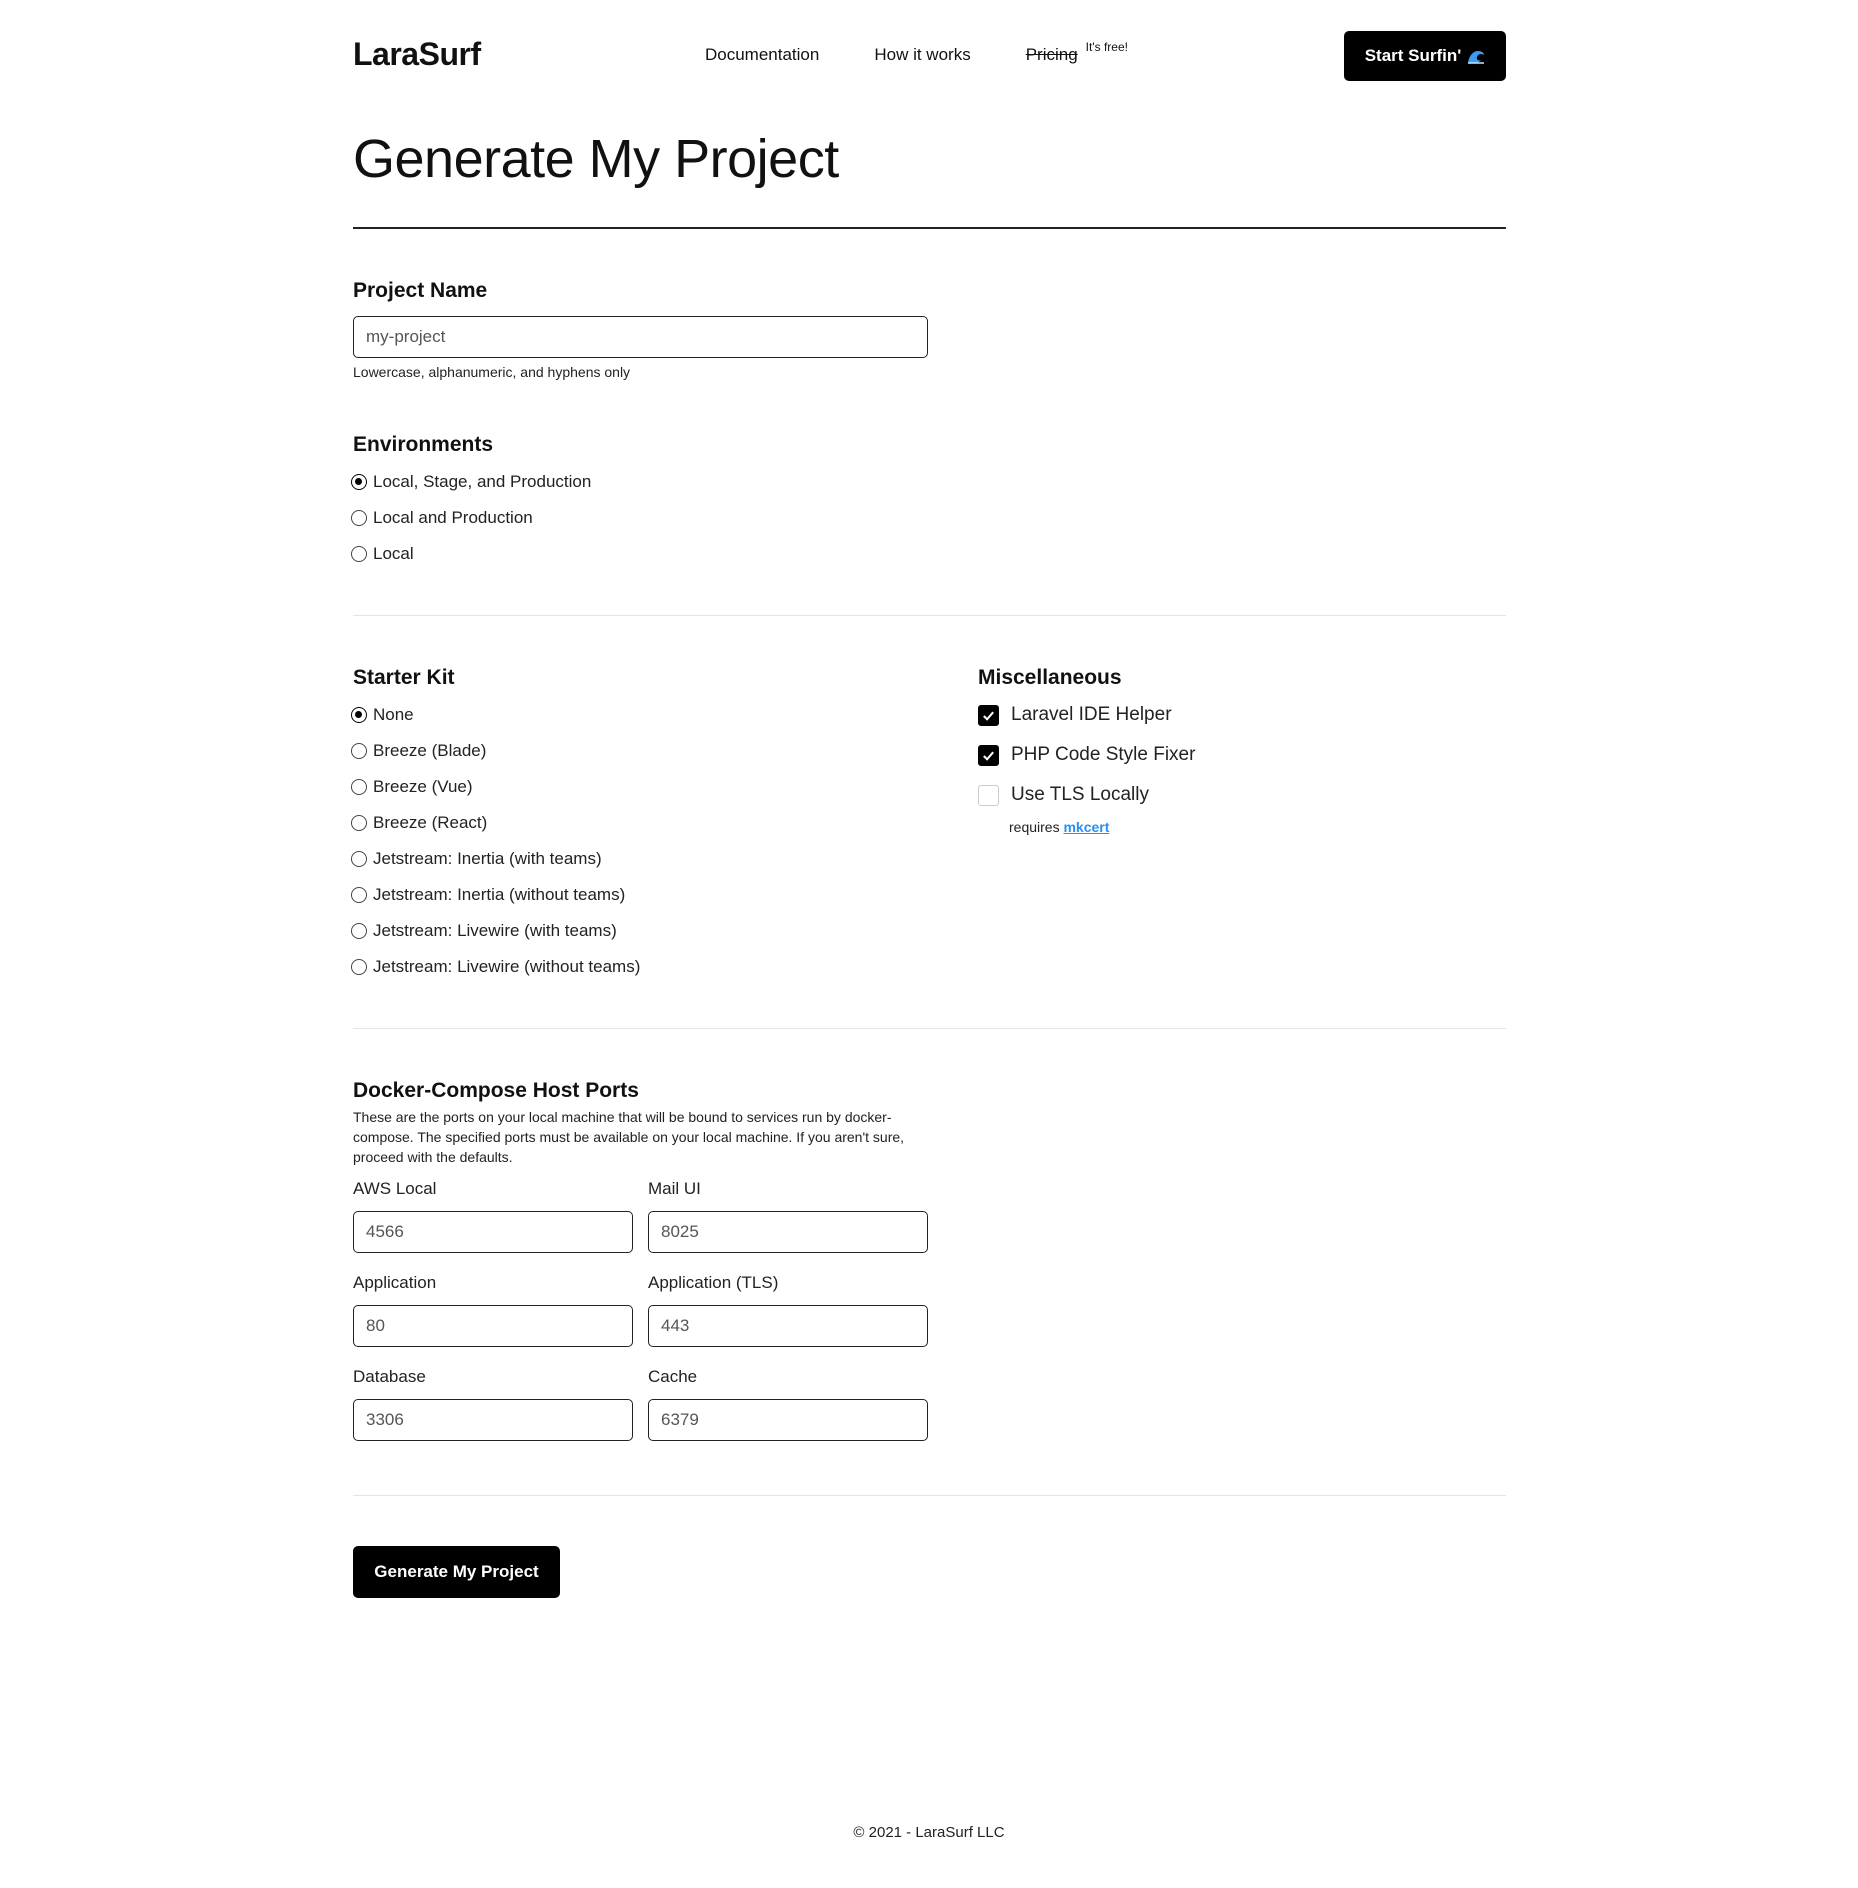 The image size is (1858, 1888). Describe the element at coordinates (420, 290) in the screenshot. I see `project-name-label: Project Name` at that location.